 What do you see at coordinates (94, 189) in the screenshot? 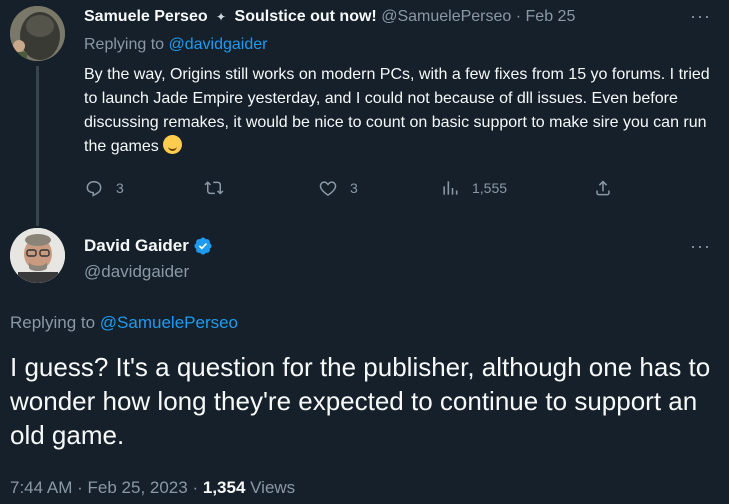
I see `reply-icon` at bounding box center [94, 189].